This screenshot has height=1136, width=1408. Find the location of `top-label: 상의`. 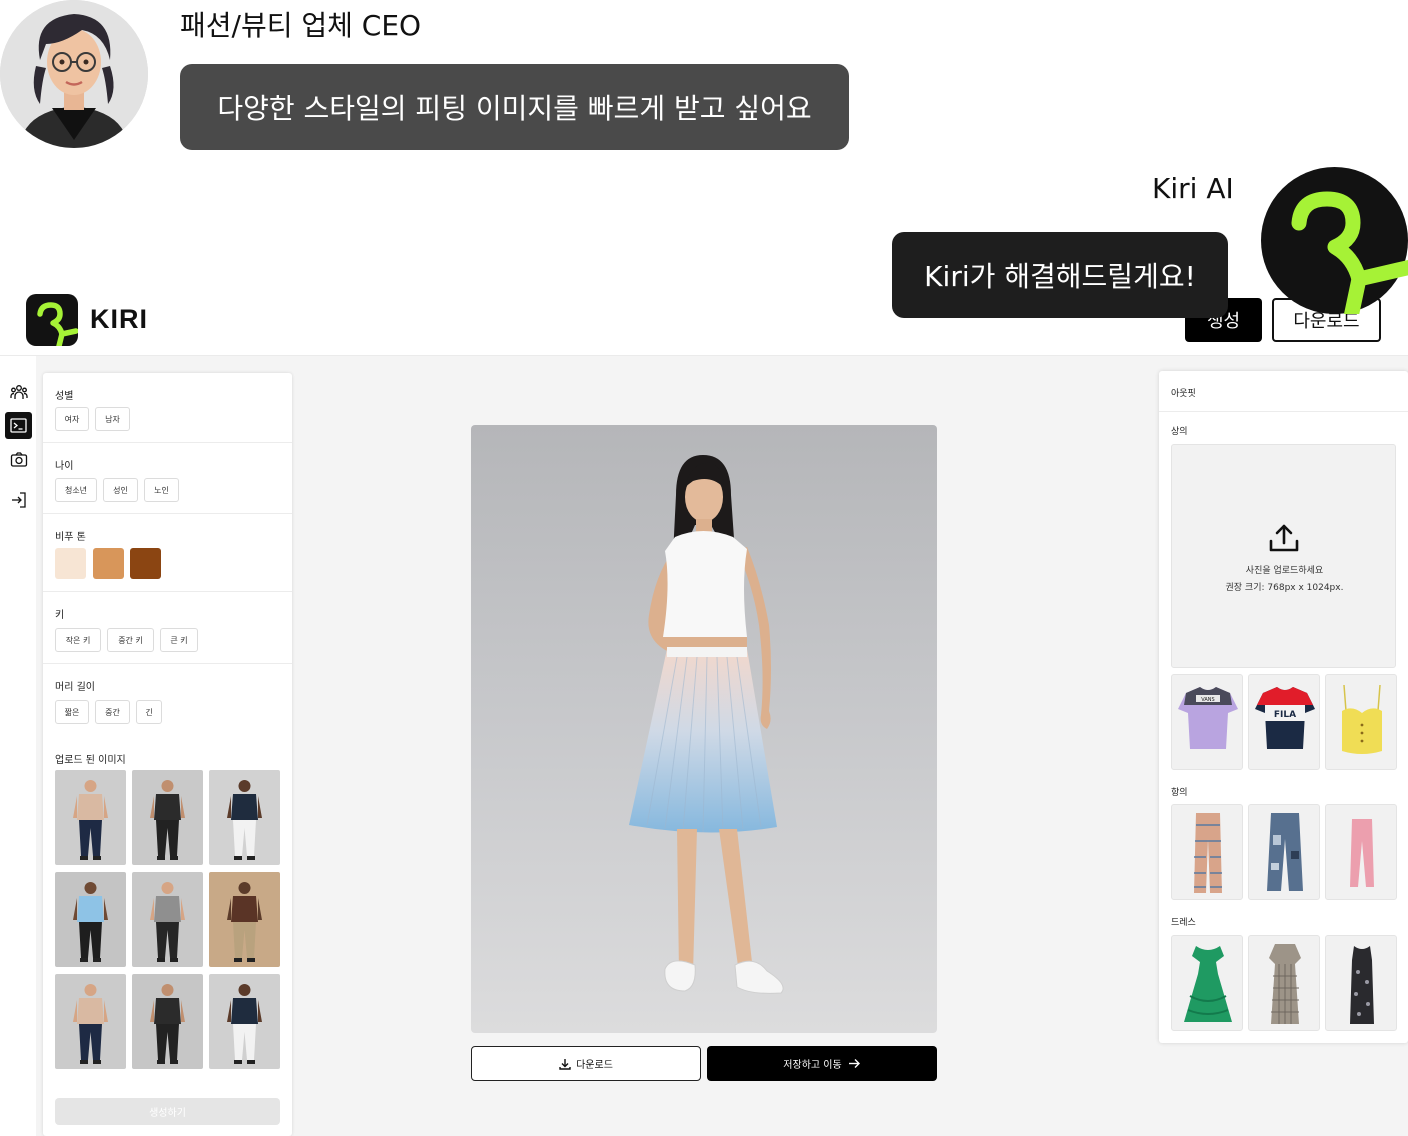

top-label: 상의 is located at coordinates (1179, 432).